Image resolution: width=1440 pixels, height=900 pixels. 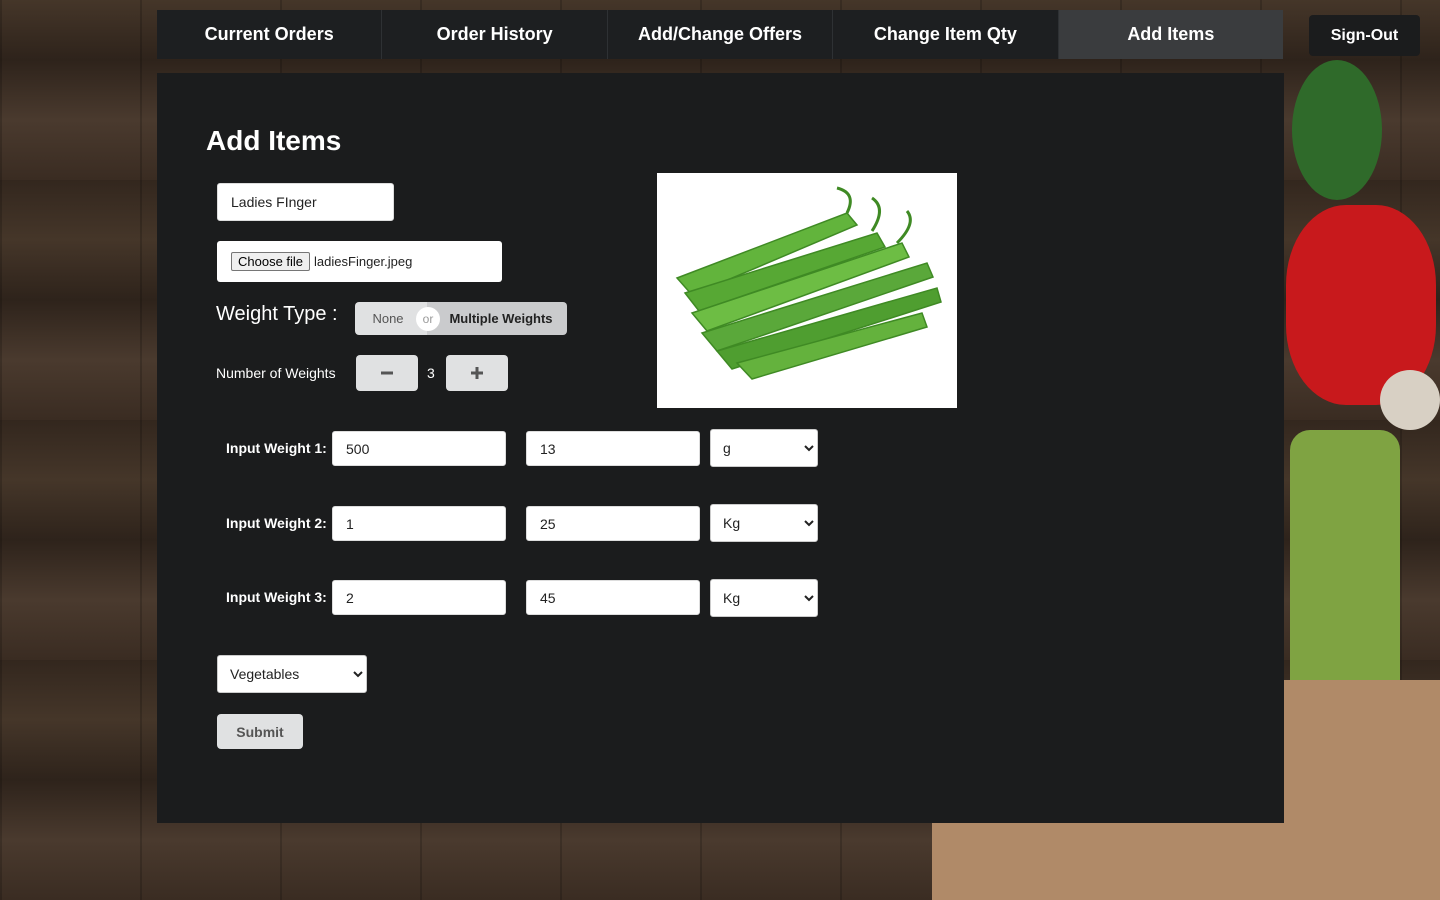 I want to click on weight-1-value-input, so click(x=419, y=448).